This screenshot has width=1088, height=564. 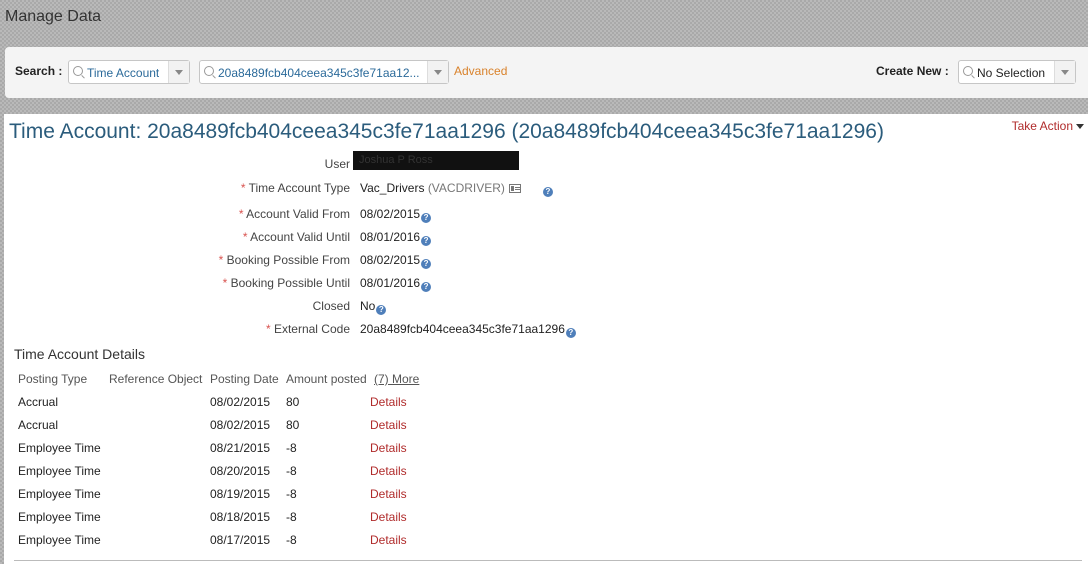 I want to click on take-action-label: Take Action, so click(x=1042, y=126).